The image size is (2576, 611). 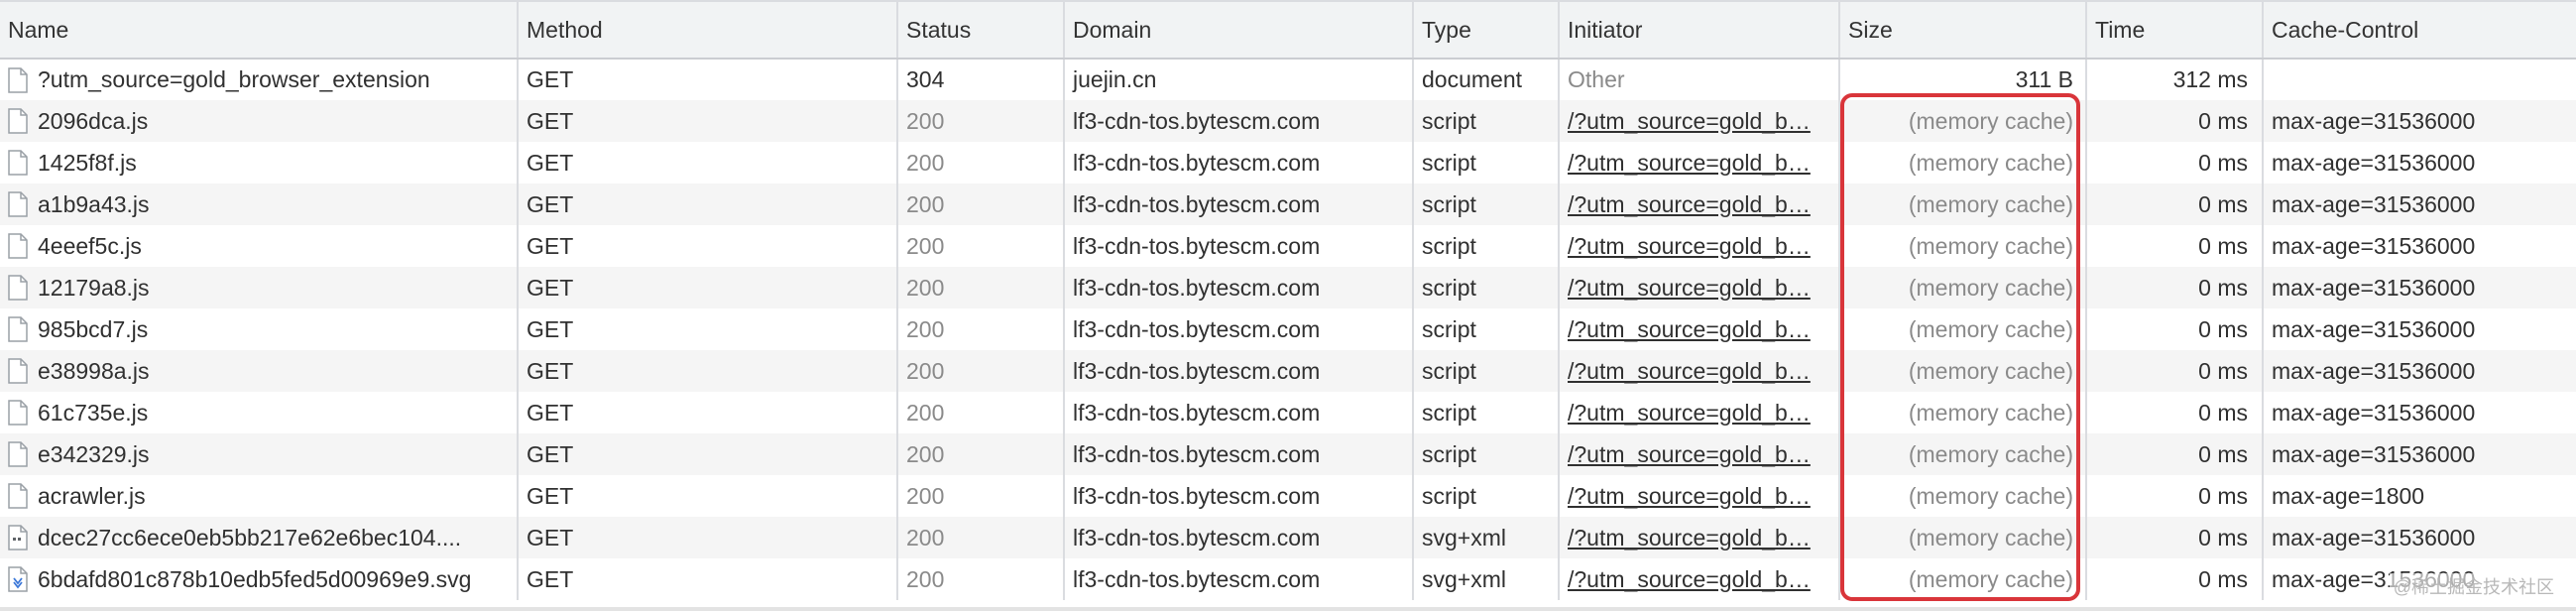 I want to click on column-header-initiator: Initiator, so click(x=1699, y=30).